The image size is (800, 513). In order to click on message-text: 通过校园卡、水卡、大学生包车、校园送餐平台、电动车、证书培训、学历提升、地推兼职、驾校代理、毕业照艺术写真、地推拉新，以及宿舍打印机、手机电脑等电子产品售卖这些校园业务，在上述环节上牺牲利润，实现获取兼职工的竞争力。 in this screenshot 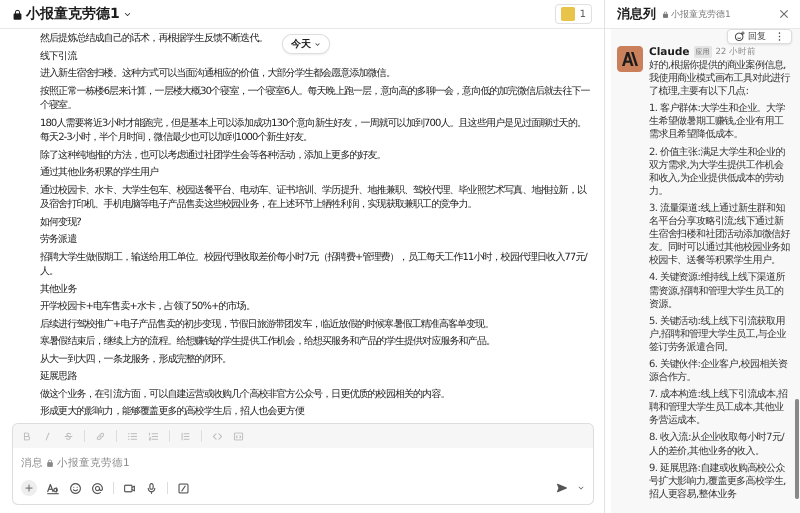, I will do `click(314, 198)`.